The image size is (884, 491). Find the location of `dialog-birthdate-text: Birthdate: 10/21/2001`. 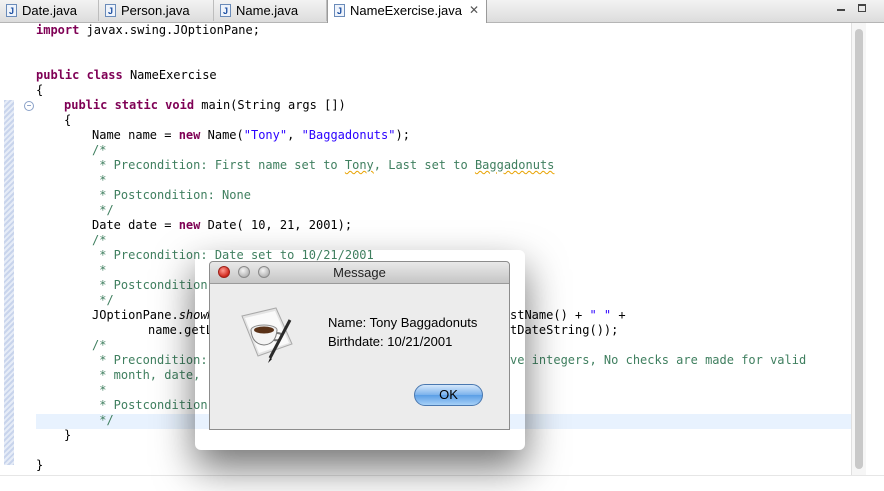

dialog-birthdate-text: Birthdate: 10/21/2001 is located at coordinates (390, 341).